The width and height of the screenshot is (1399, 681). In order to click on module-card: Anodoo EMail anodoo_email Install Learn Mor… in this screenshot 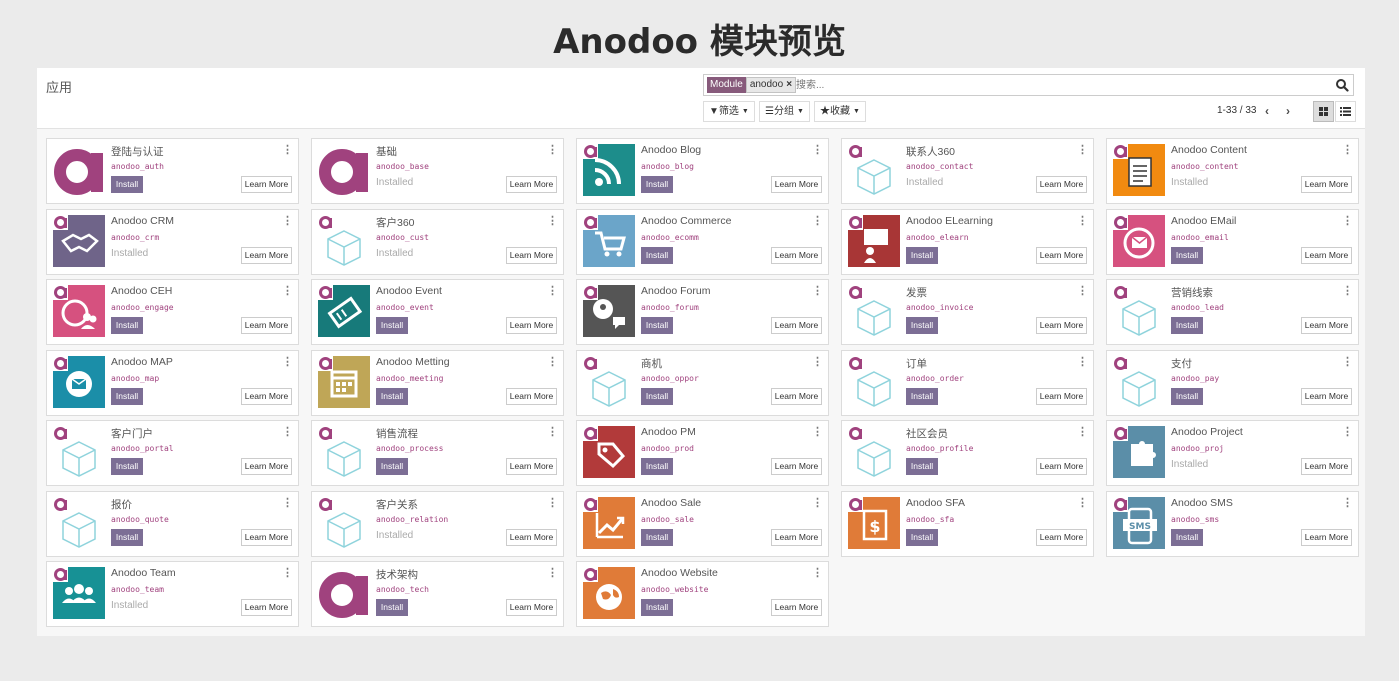, I will do `click(1232, 241)`.